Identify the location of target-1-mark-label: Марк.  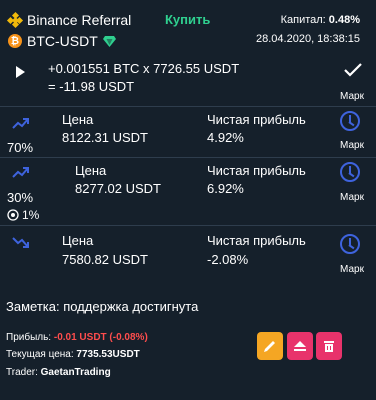
(352, 145).